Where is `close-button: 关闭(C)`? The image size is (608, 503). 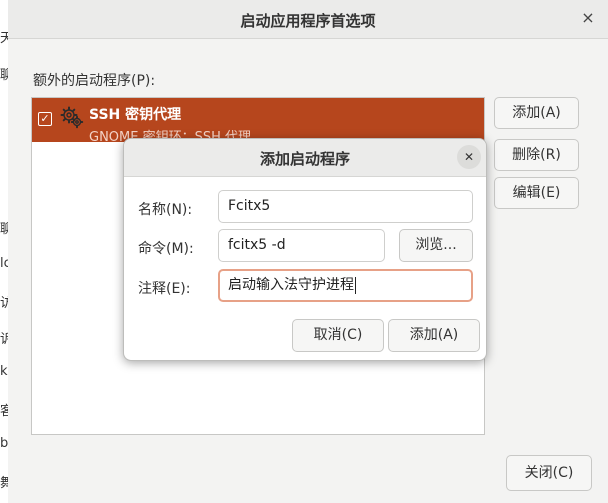
close-button: 关闭(C) is located at coordinates (549, 473).